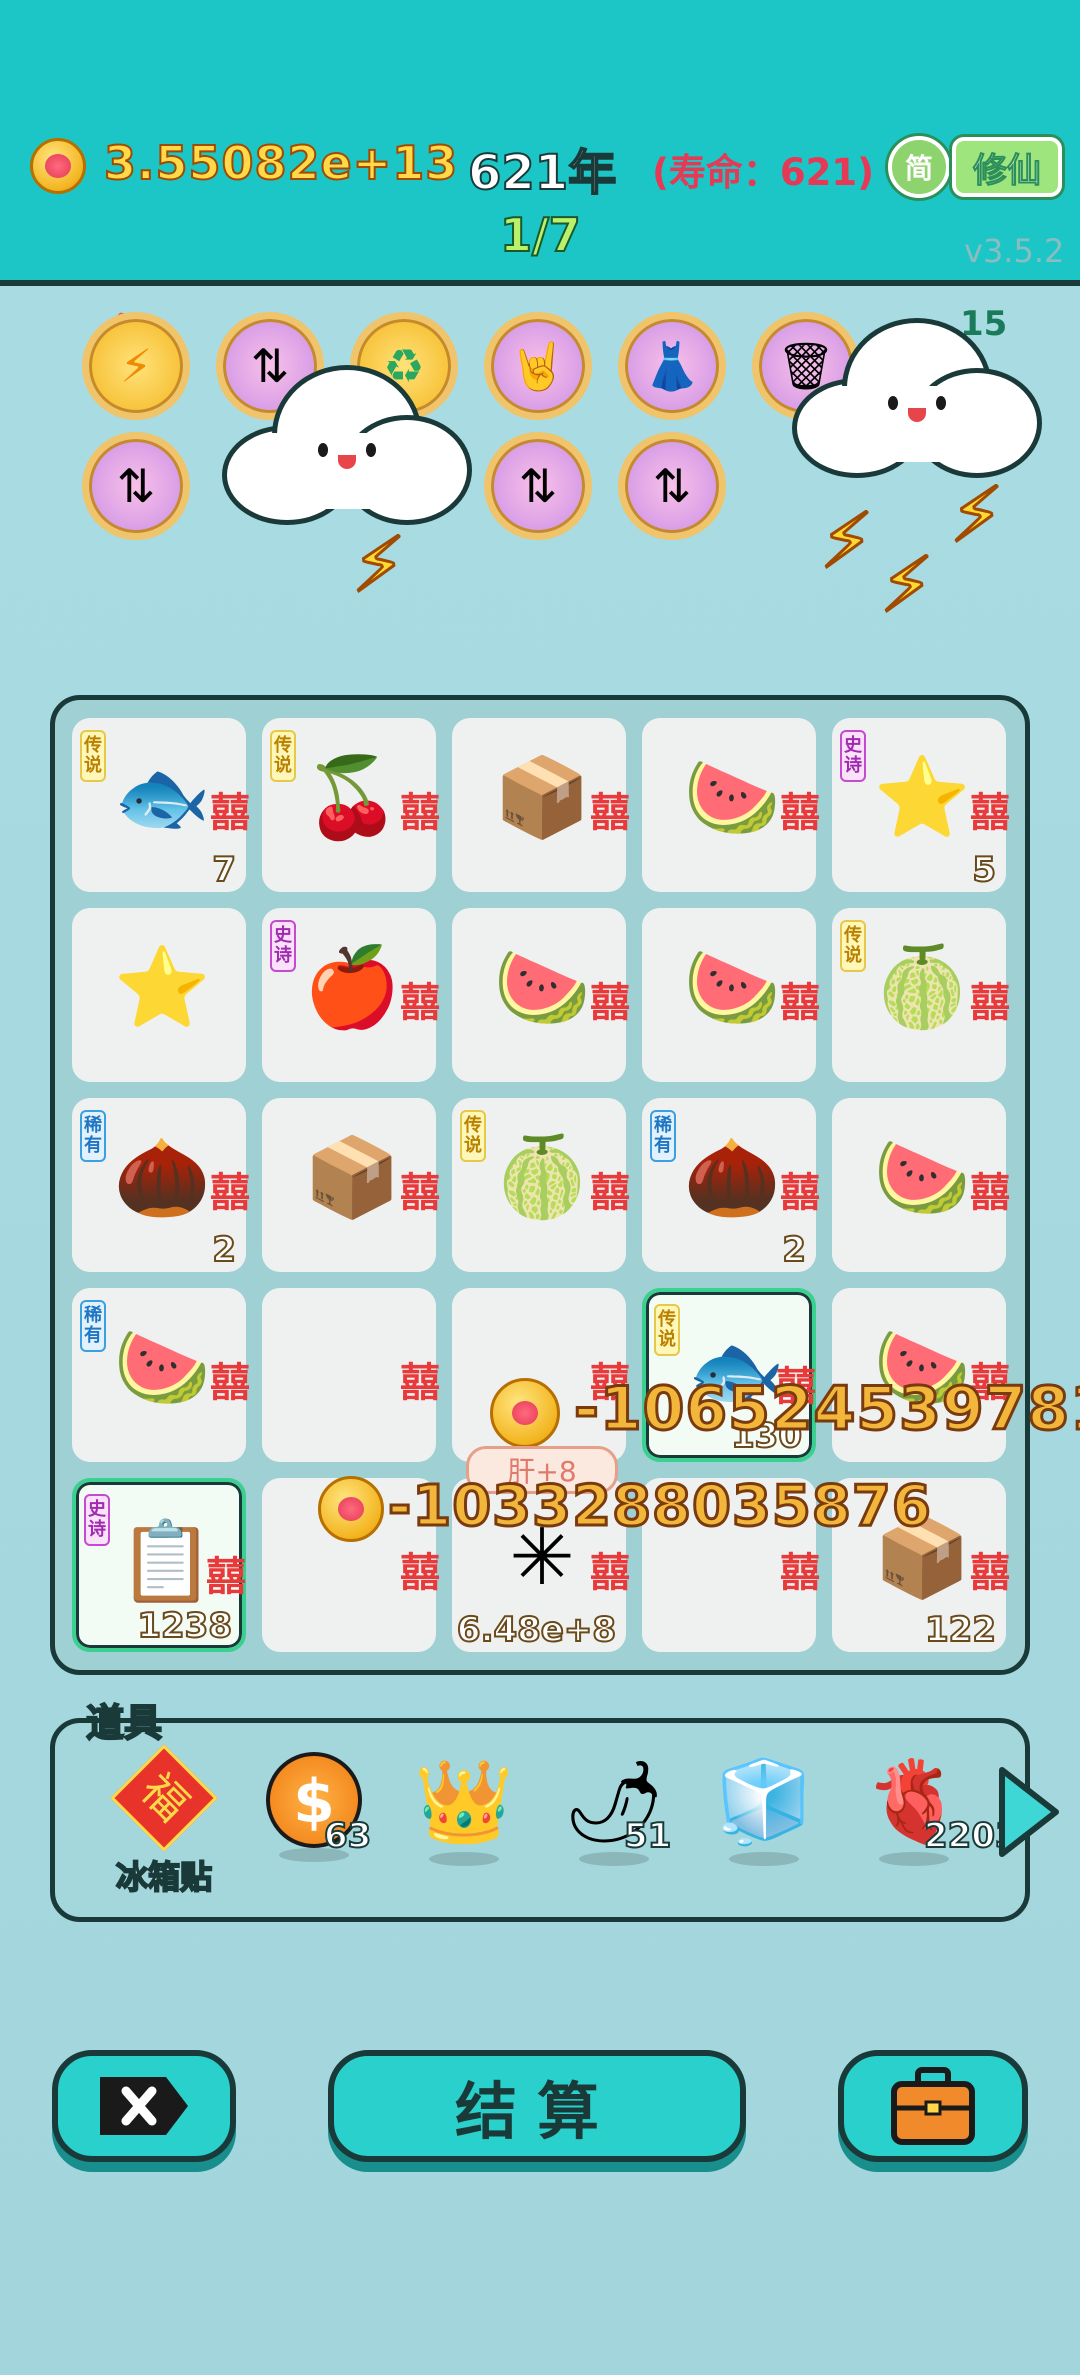  Describe the element at coordinates (224, 1250) in the screenshot. I see `item-count: 2` at that location.